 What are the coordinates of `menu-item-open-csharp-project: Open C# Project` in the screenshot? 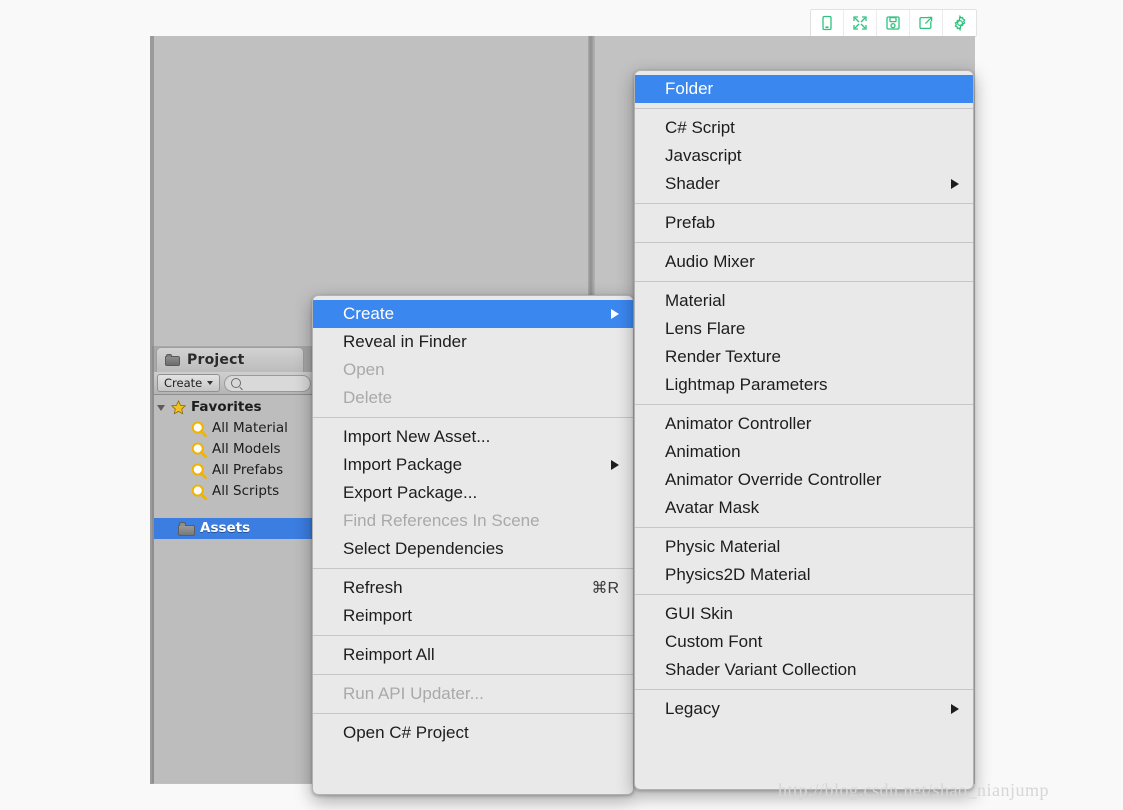 It's located at (473, 733).